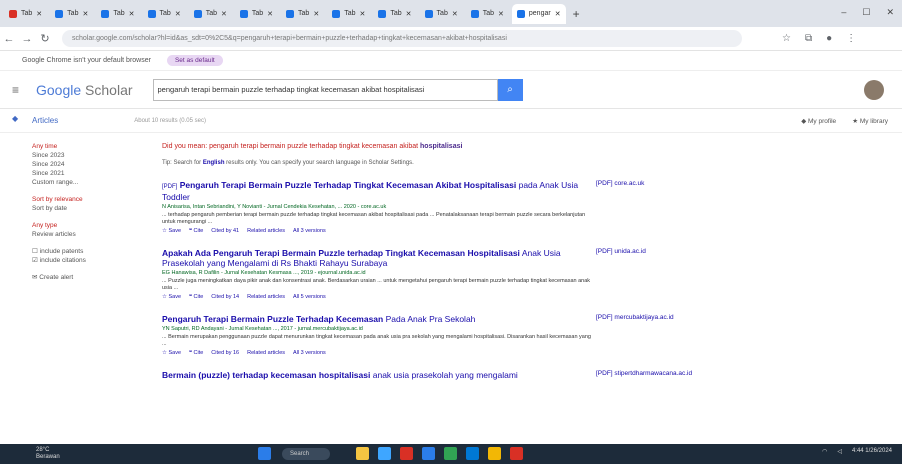  Describe the element at coordinates (510, 89) in the screenshot. I see `search-button: ⌕` at that location.